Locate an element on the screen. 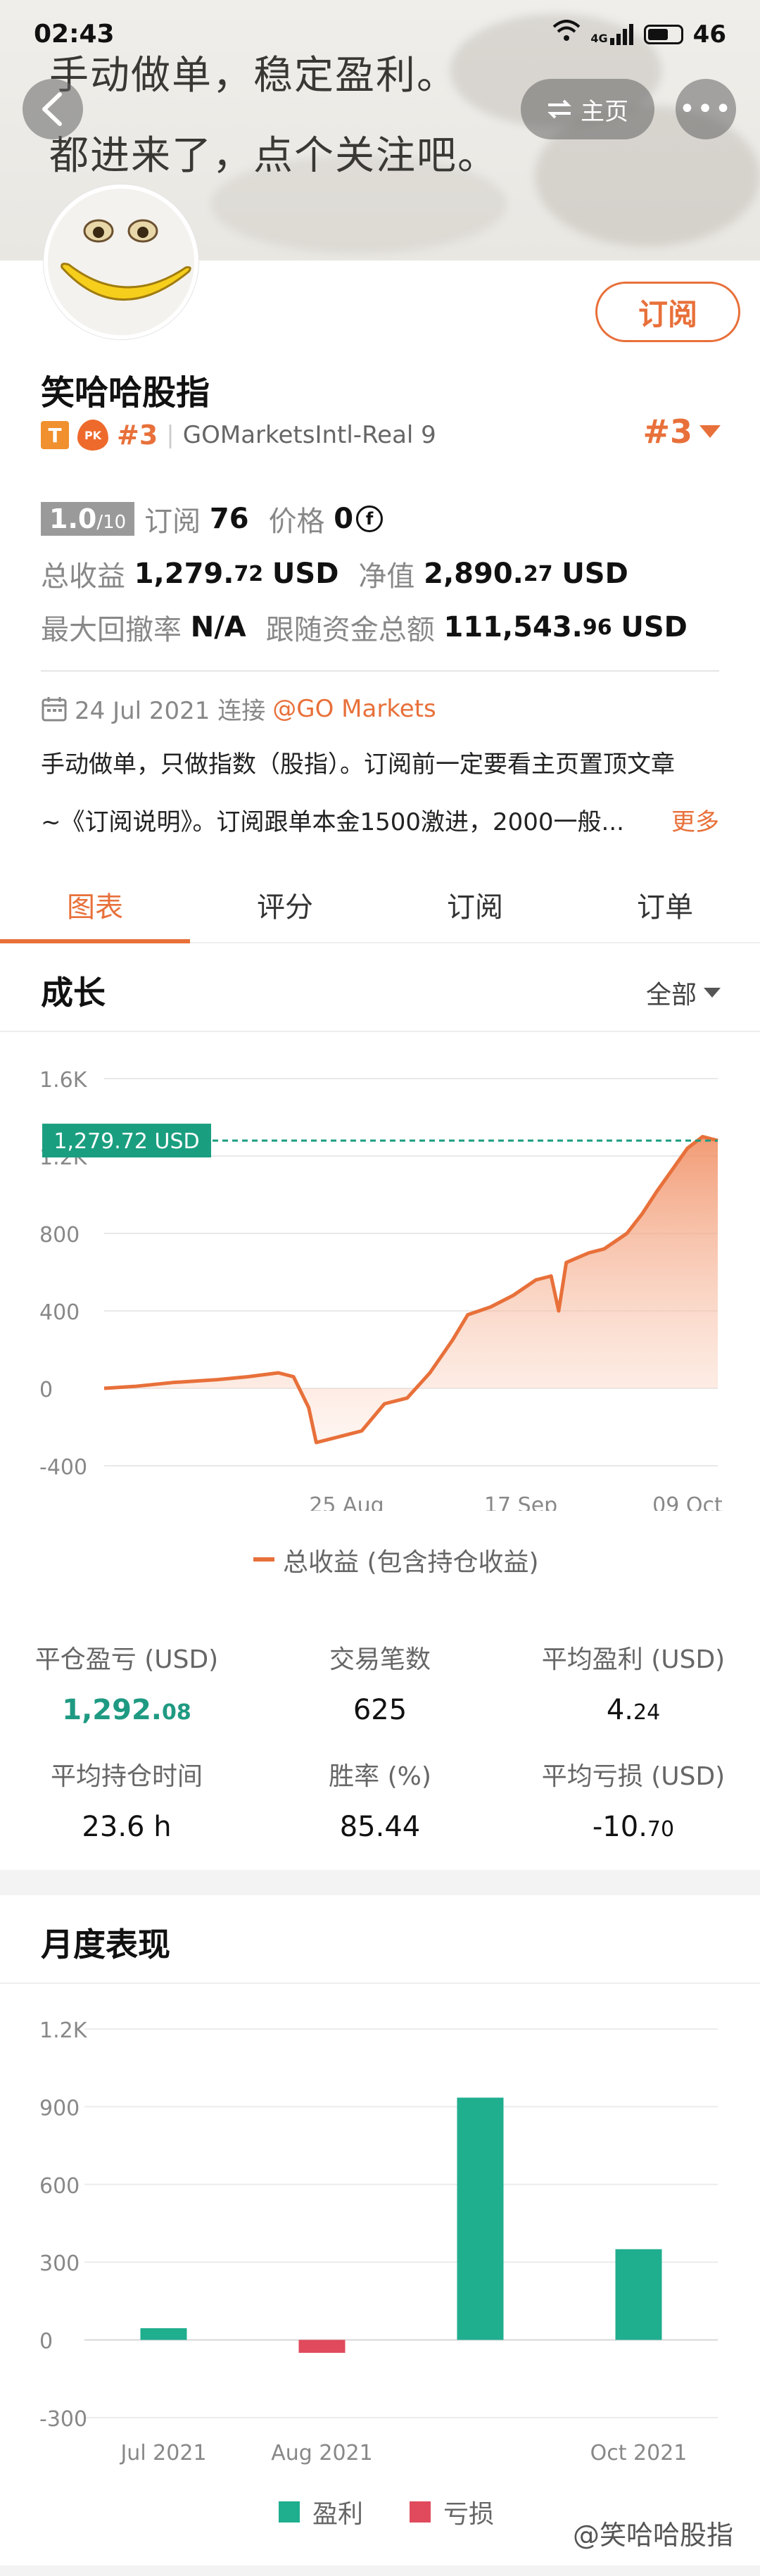 This screenshot has width=760, height=2576. switch-icon is located at coordinates (559, 109).